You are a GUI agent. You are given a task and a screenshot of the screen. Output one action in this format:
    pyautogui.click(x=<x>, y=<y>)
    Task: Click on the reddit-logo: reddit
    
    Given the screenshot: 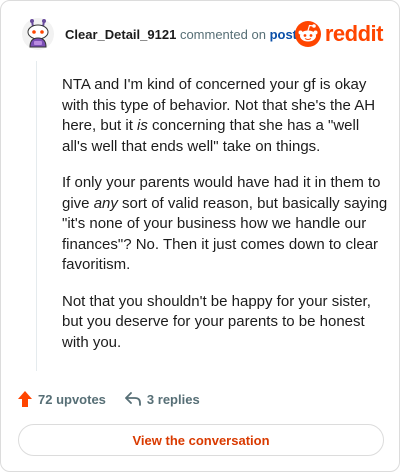 What is the action you would take?
    pyautogui.click(x=339, y=34)
    